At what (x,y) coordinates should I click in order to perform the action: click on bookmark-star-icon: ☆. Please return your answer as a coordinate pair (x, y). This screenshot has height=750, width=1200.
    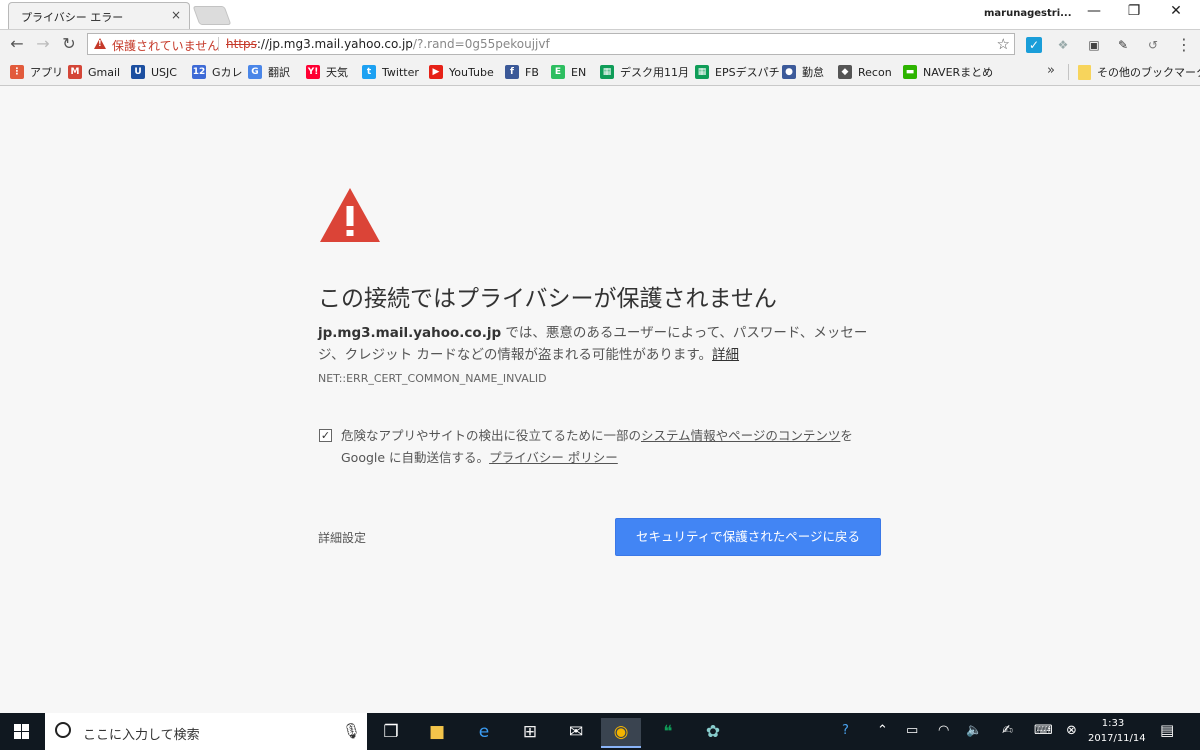
    Looking at the image, I should click on (1003, 44).